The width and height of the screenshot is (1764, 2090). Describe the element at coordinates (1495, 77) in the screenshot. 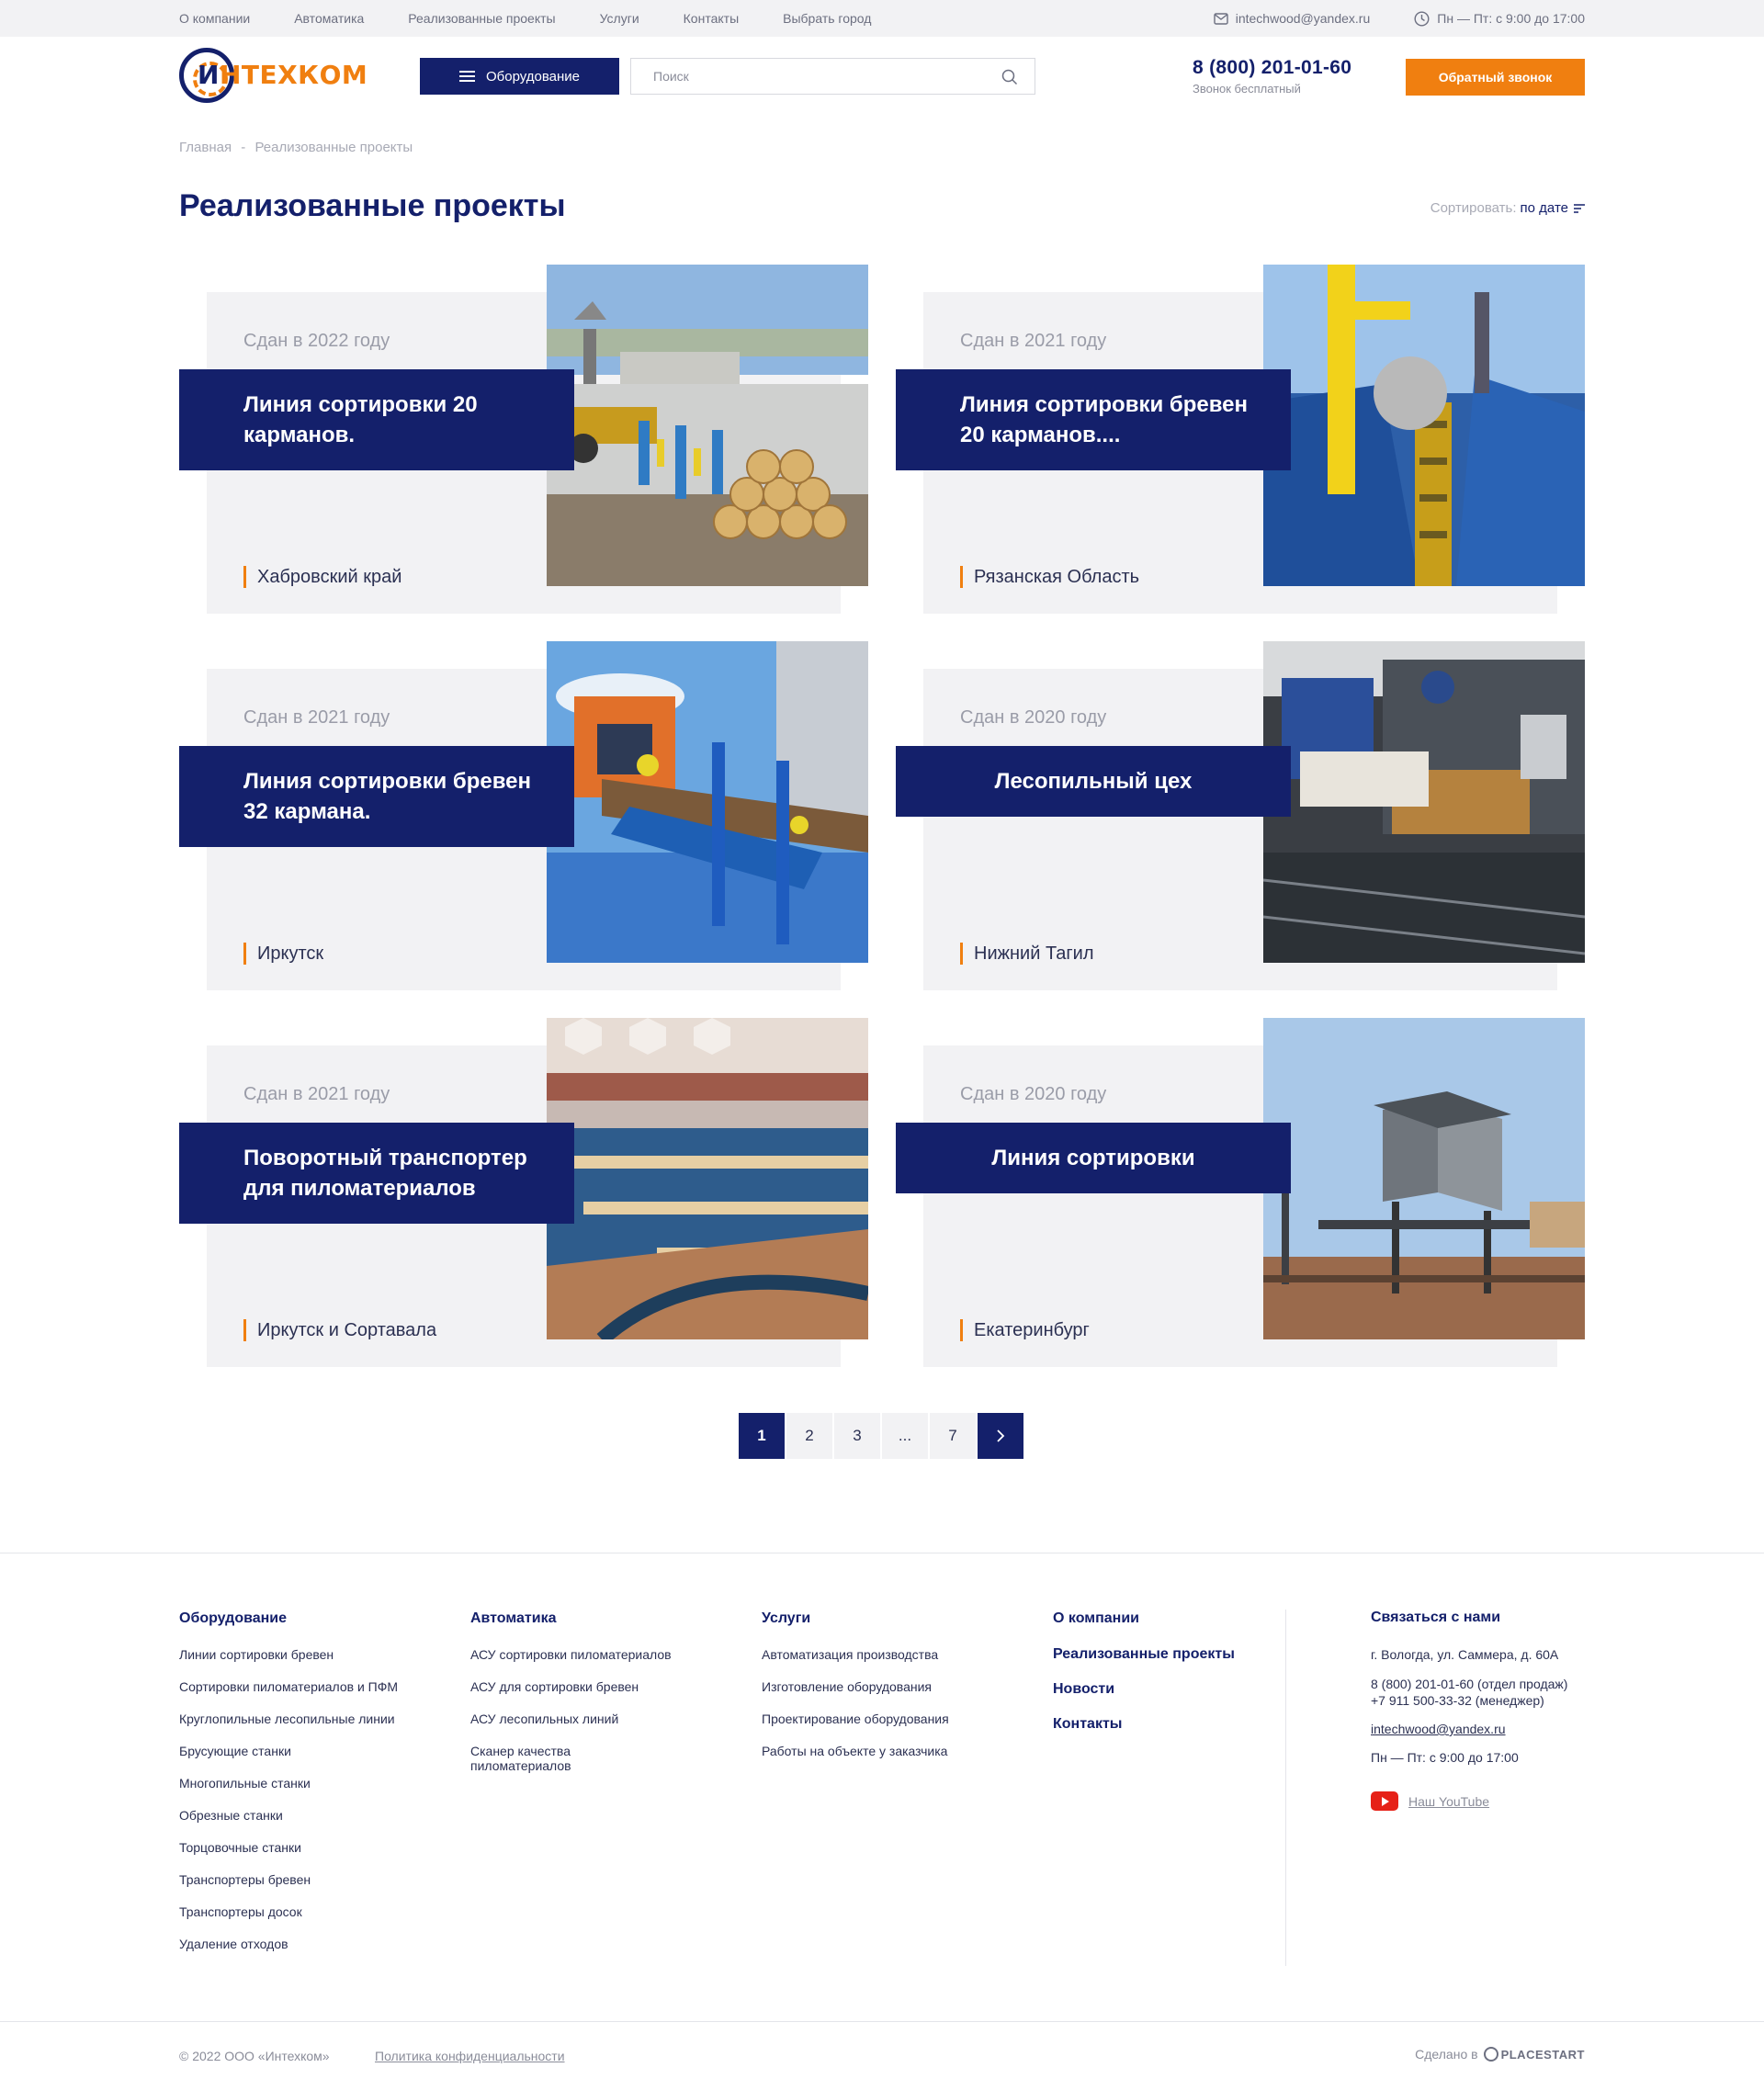

I see `callback-button: Обратный звонок` at that location.